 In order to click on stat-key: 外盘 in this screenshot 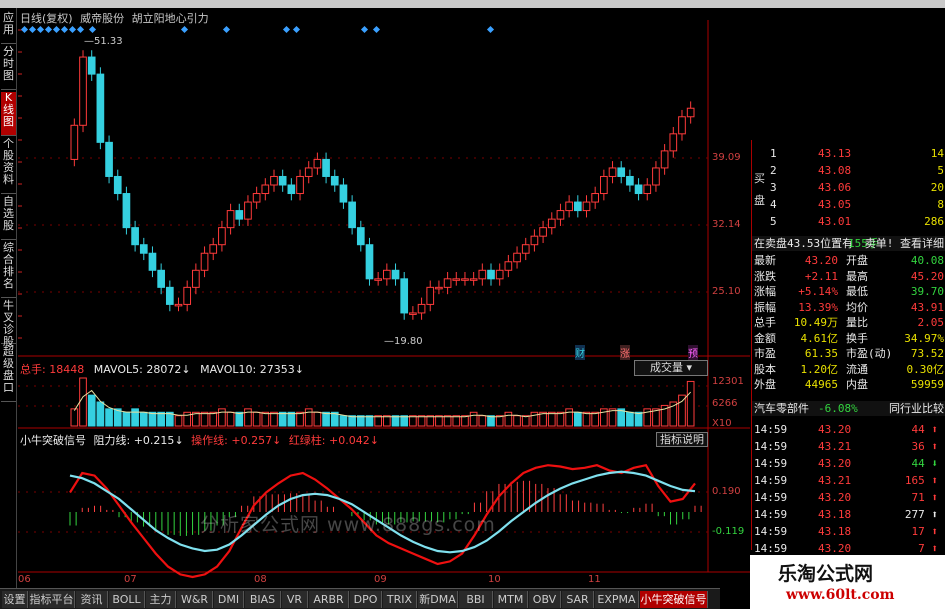, I will do `click(765, 384)`.